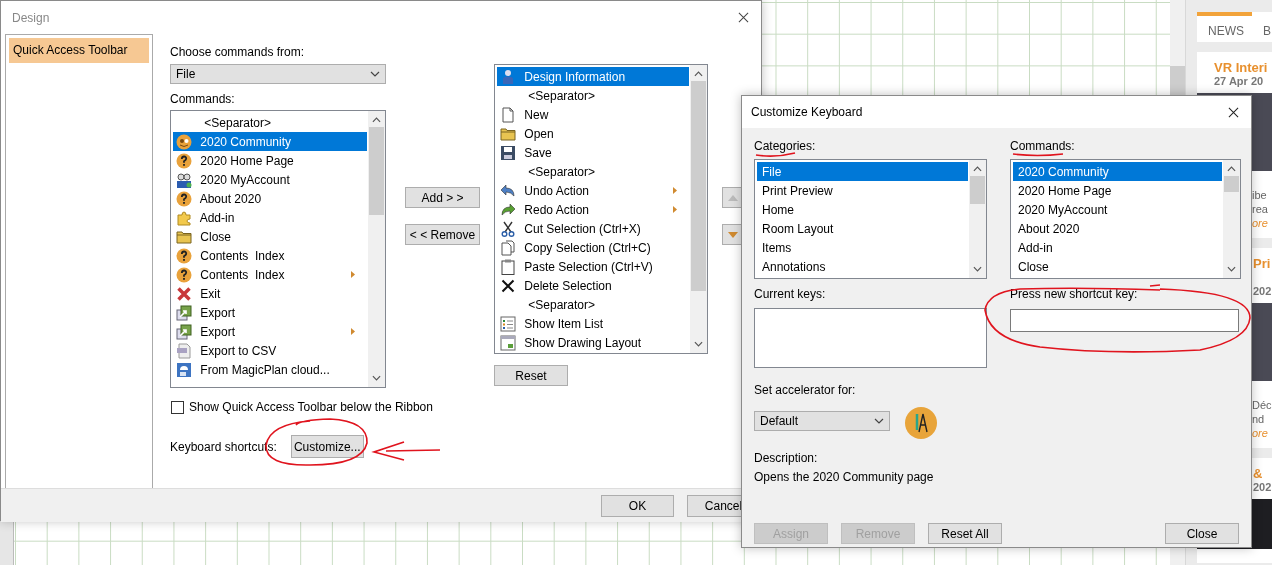 The width and height of the screenshot is (1272, 565). Describe the element at coordinates (270, 350) in the screenshot. I see `command-item: Export to CSV` at that location.